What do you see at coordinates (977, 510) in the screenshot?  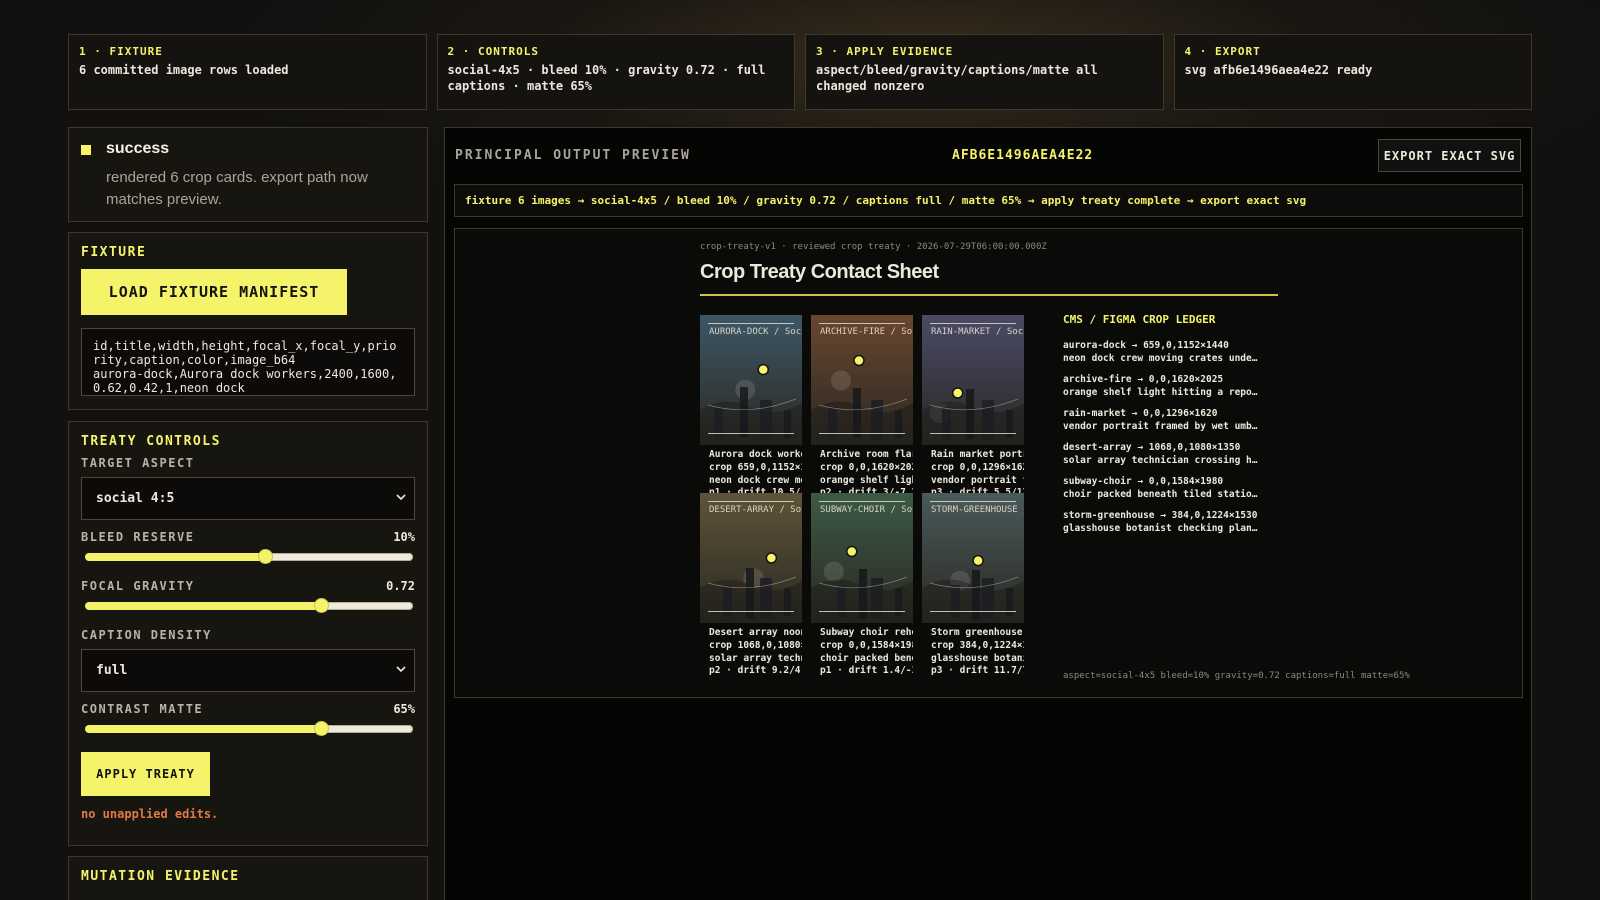 I see `crop-card-tag: STORM-GREENHOUSE / Social 4:5` at bounding box center [977, 510].